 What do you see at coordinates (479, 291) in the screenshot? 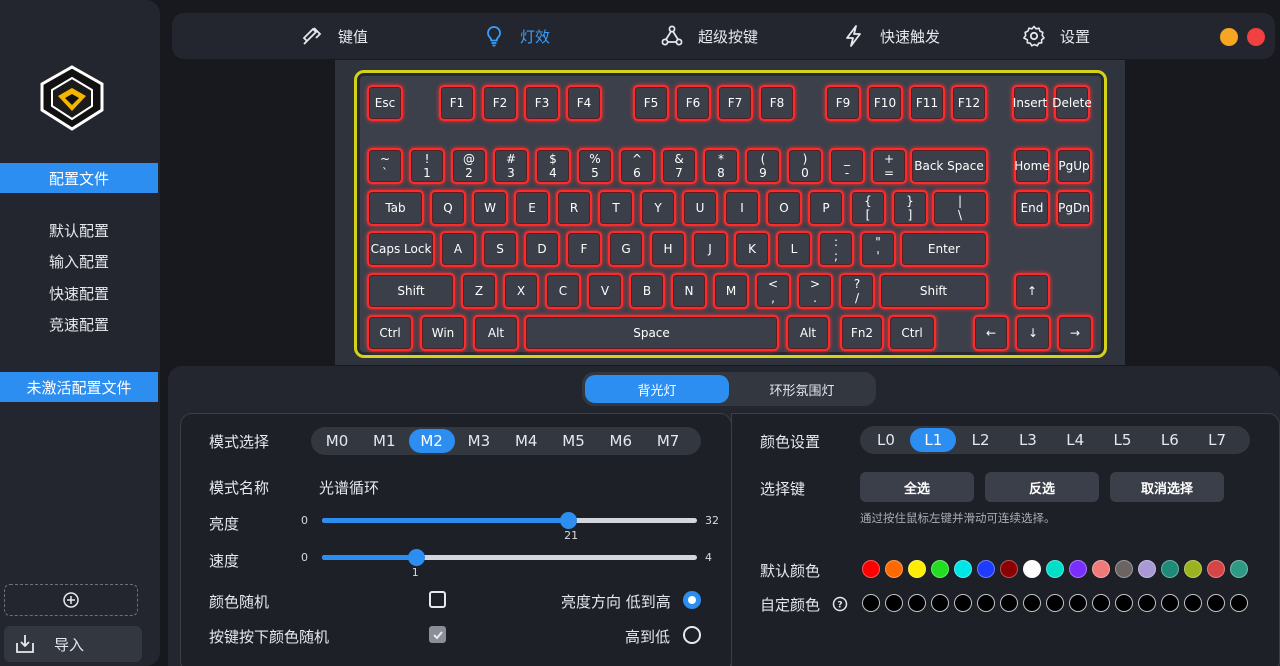
I see `key: Z` at bounding box center [479, 291].